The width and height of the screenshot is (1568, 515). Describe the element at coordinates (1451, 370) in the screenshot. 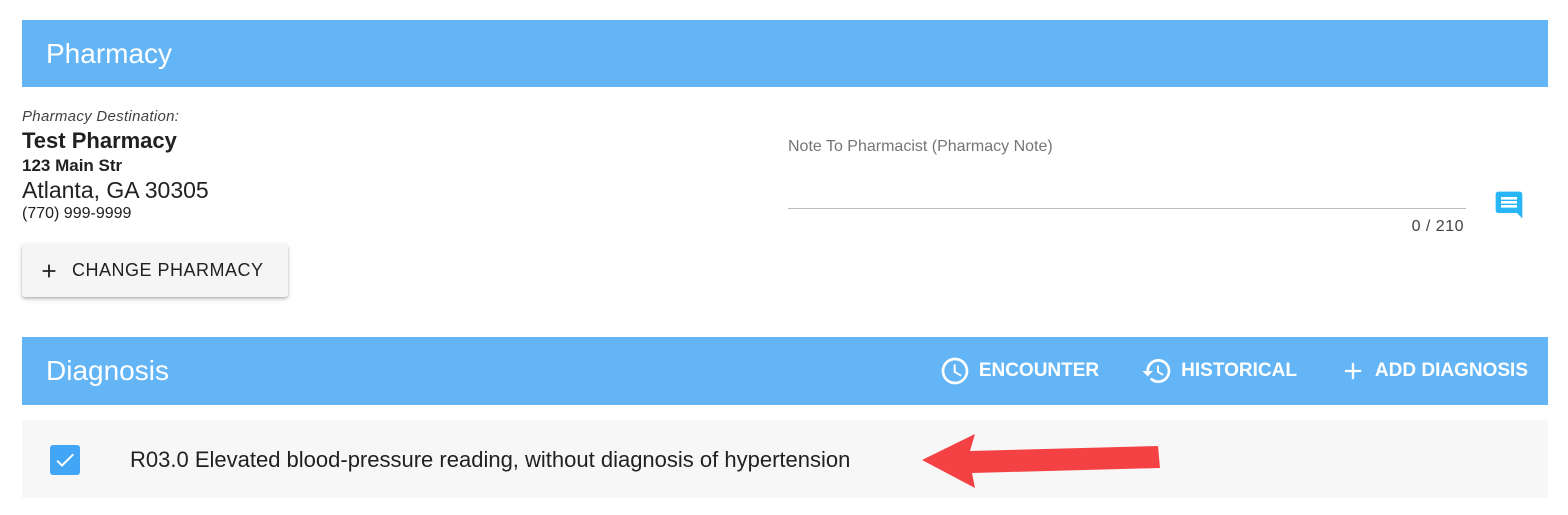

I see `add-diagnosis-label: ADD DIAGNOSIS` at that location.